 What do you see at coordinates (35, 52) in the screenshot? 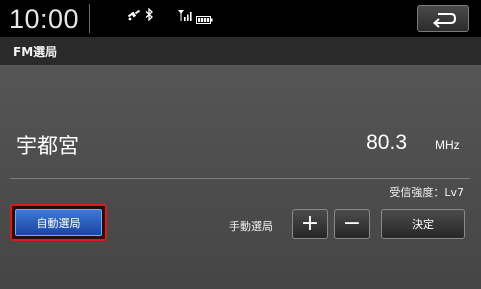
I see `page-title: FM選局` at bounding box center [35, 52].